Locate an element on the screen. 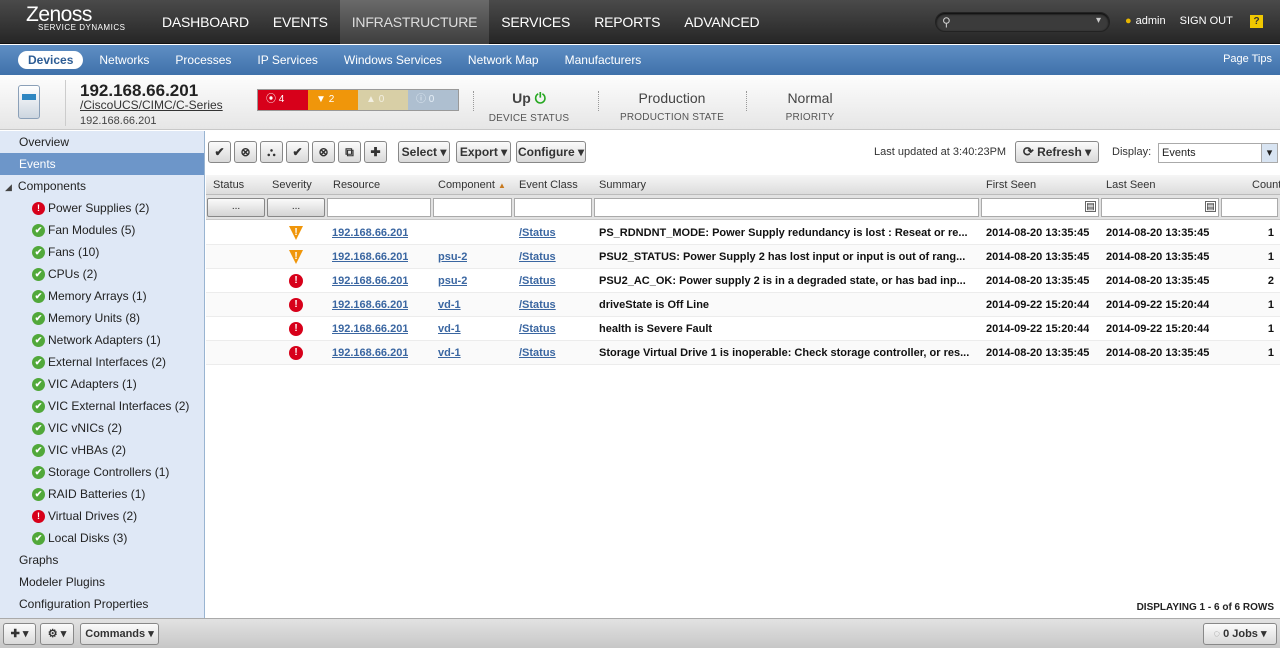 This screenshot has height=648, width=1280. sidebar-component-item: ✔ Network Adapters (1) is located at coordinates (102, 340).